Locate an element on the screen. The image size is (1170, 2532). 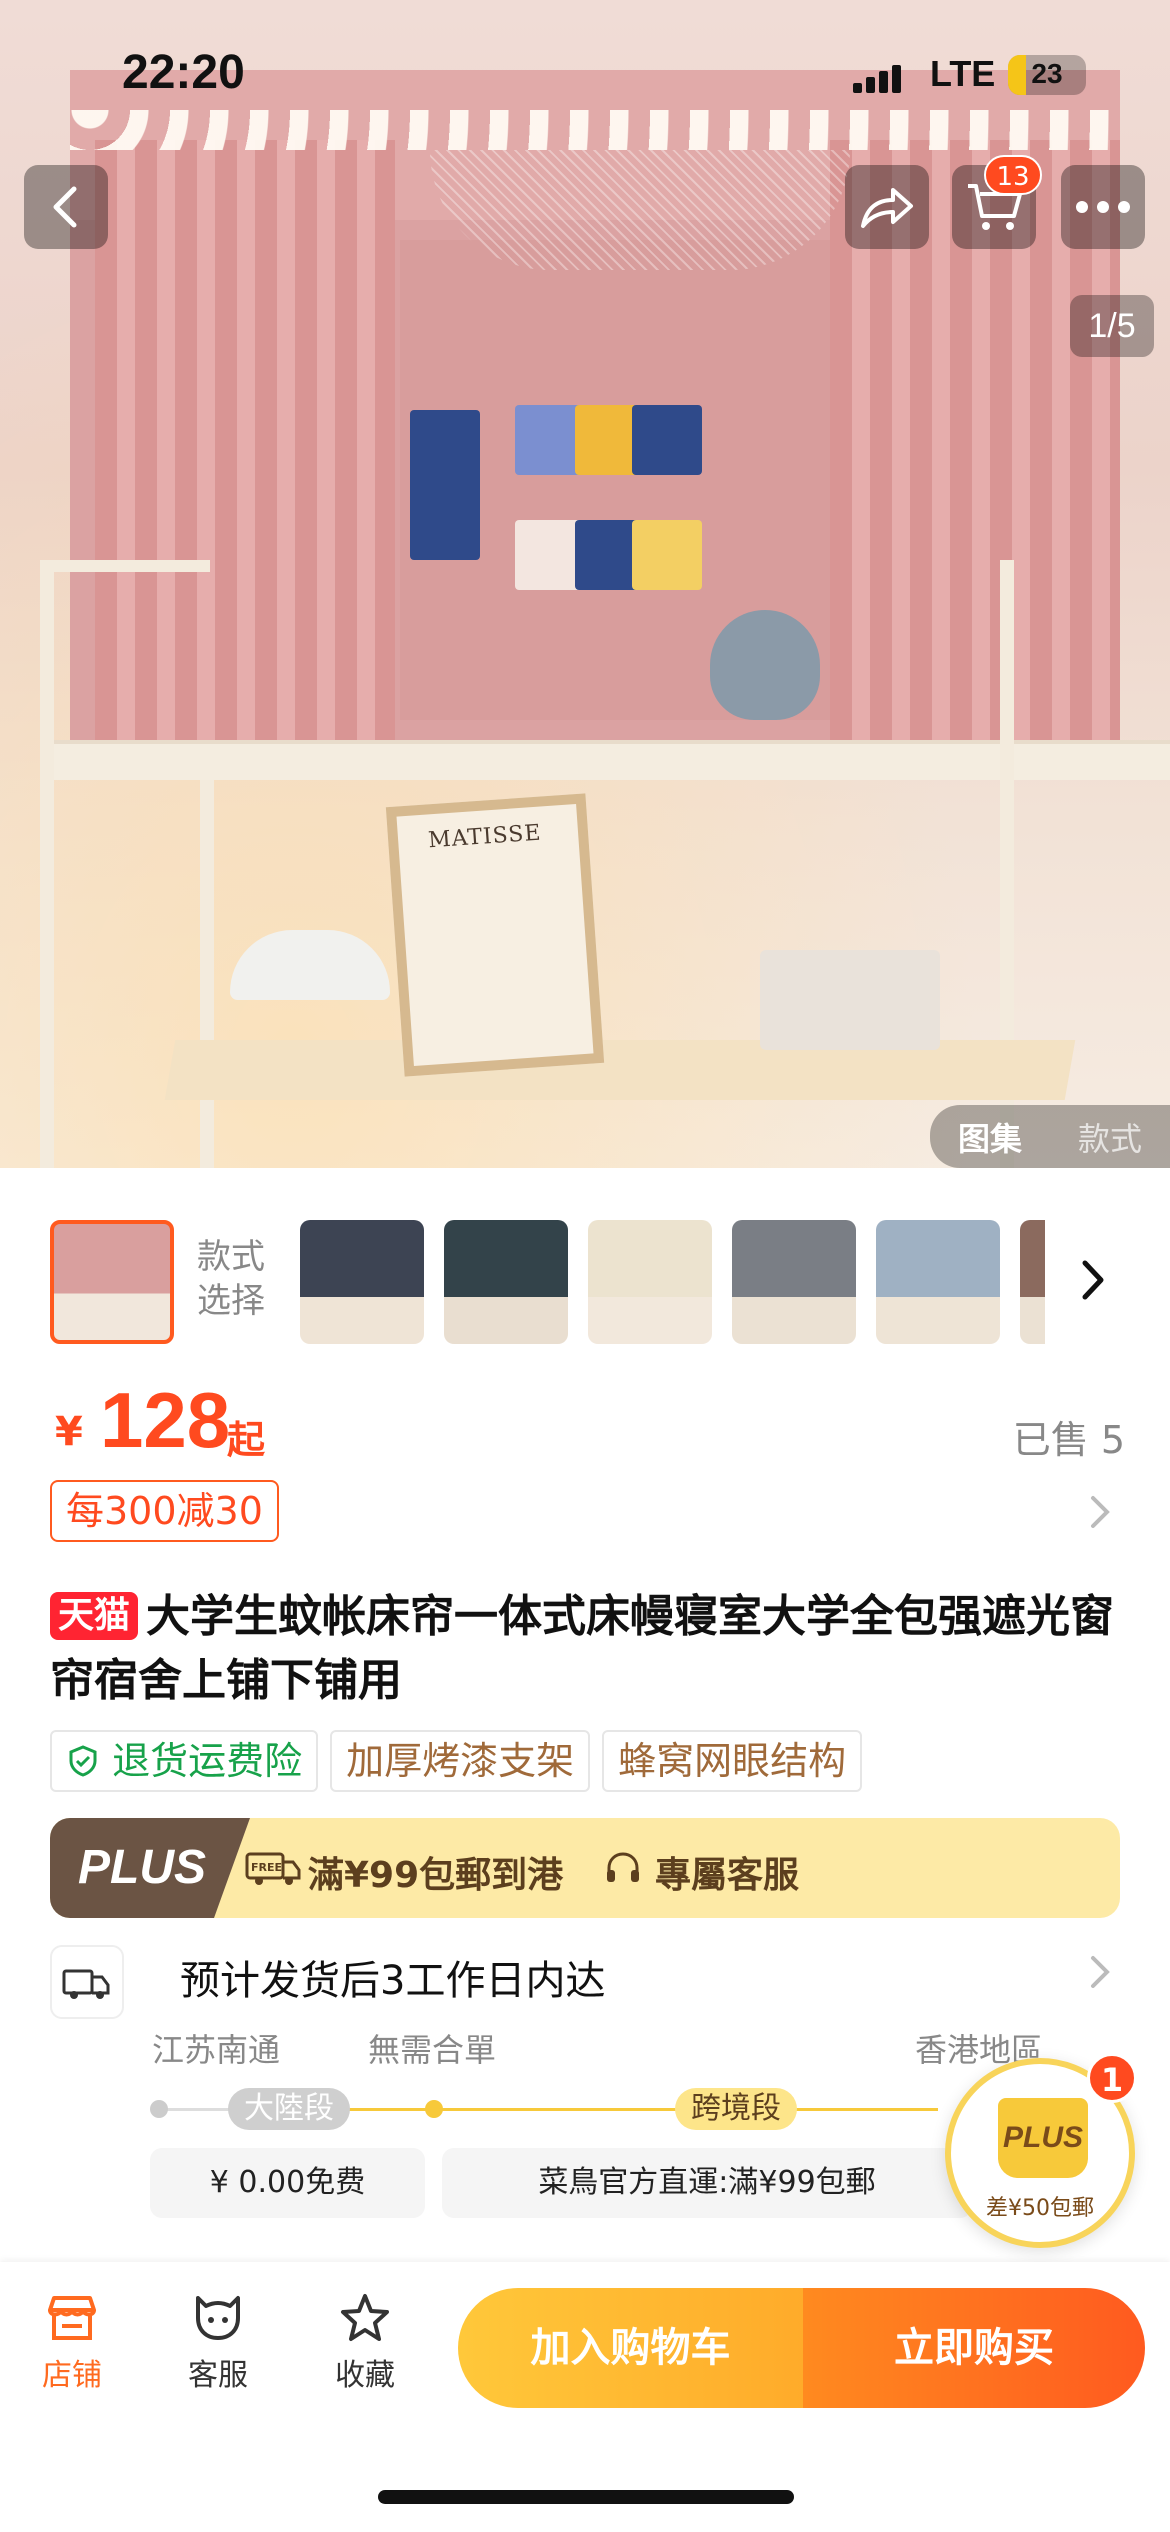
free-shipping-truck-icon: FREE is located at coordinates (273, 1868).